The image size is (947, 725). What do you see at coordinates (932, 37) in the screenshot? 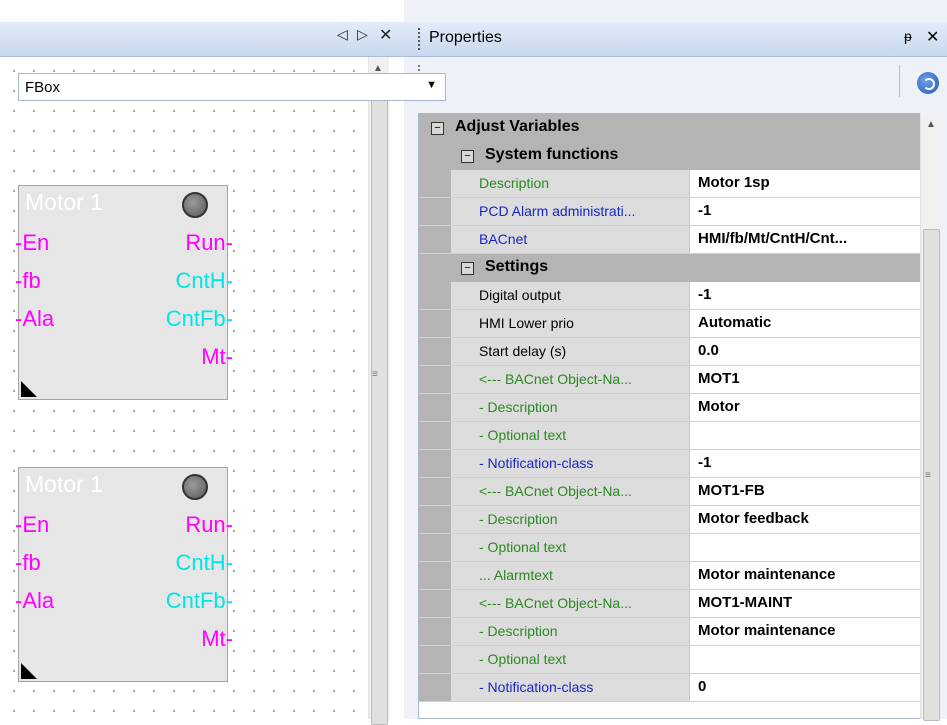
I see `close-properties-icon: ✕` at bounding box center [932, 37].